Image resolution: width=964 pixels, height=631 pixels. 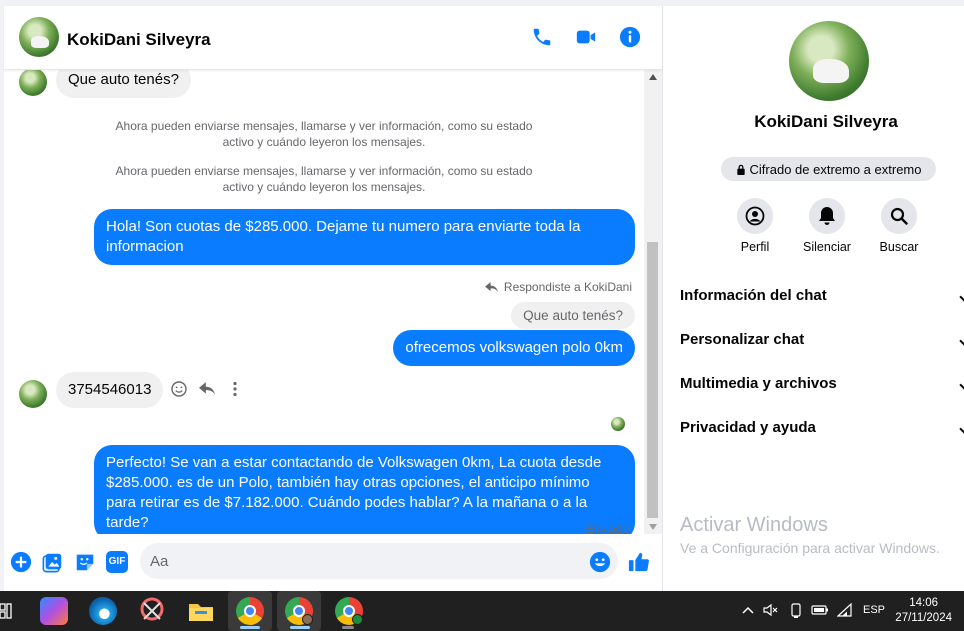 I want to click on profile-label: Perfil, so click(x=755, y=247).